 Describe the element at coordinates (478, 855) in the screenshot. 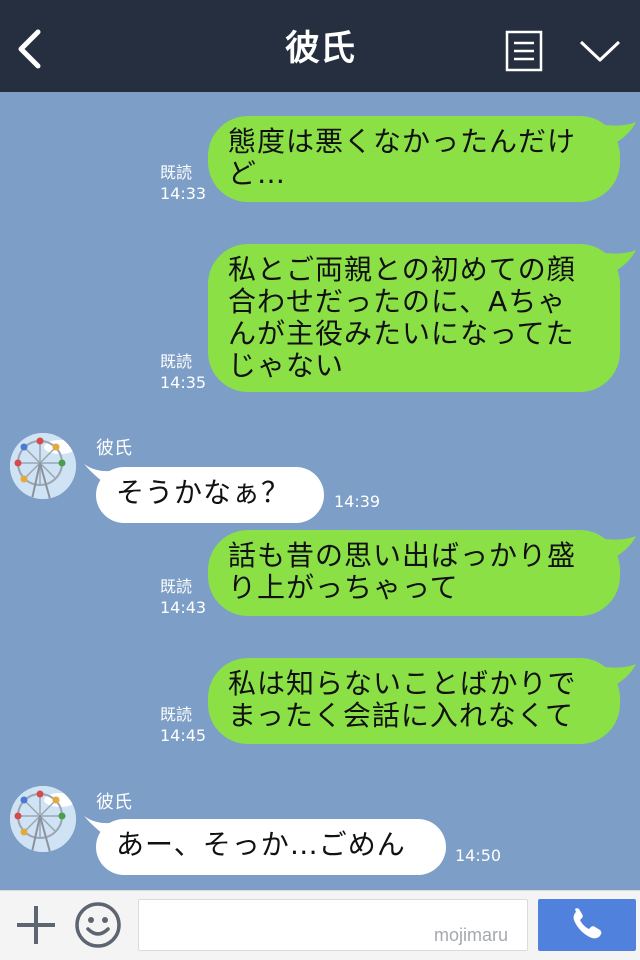

I see `message-time: 14:50` at that location.